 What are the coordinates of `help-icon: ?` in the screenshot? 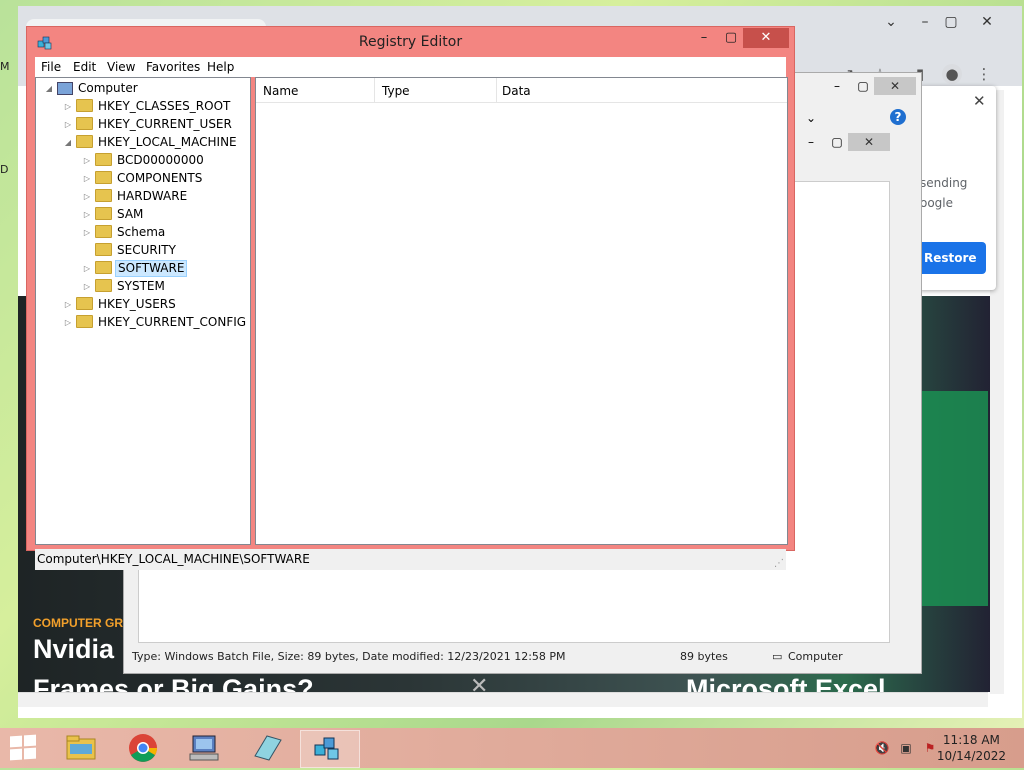 It's located at (898, 117).